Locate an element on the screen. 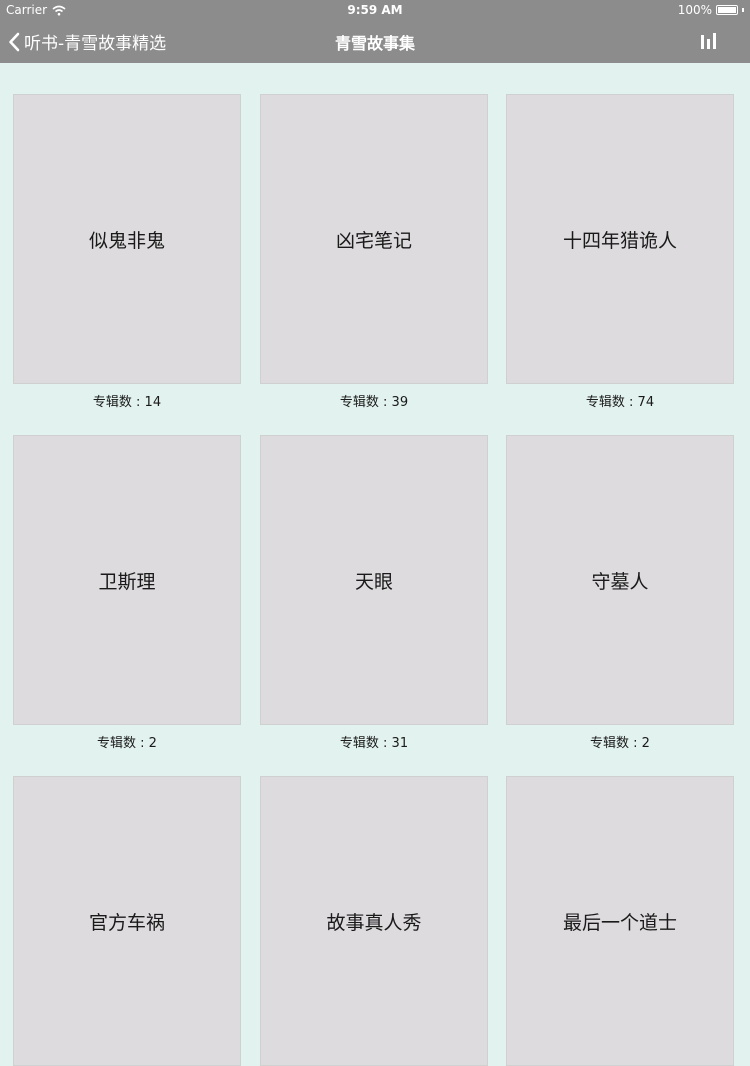 This screenshot has height=1066, width=750. album-title: 最后一个道士 is located at coordinates (619, 922).